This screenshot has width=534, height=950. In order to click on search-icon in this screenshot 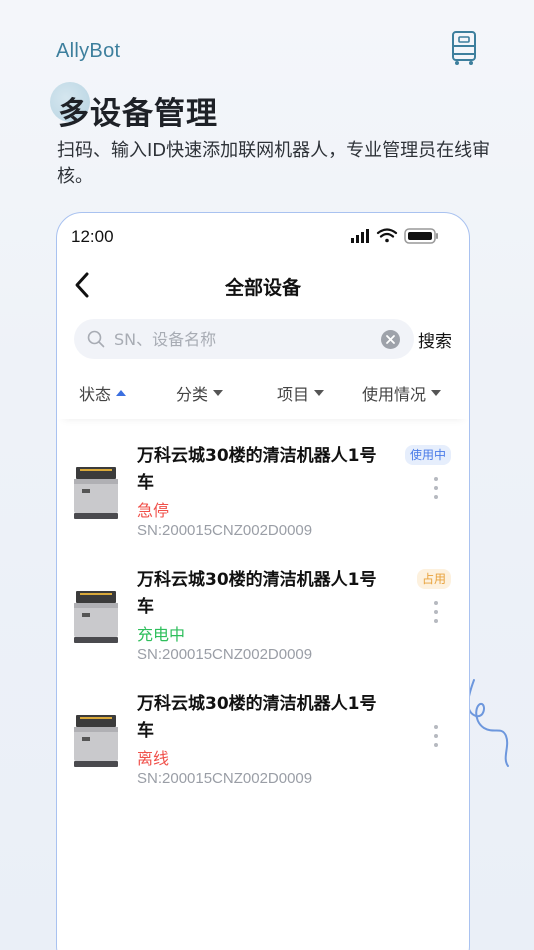, I will do `click(96, 339)`.